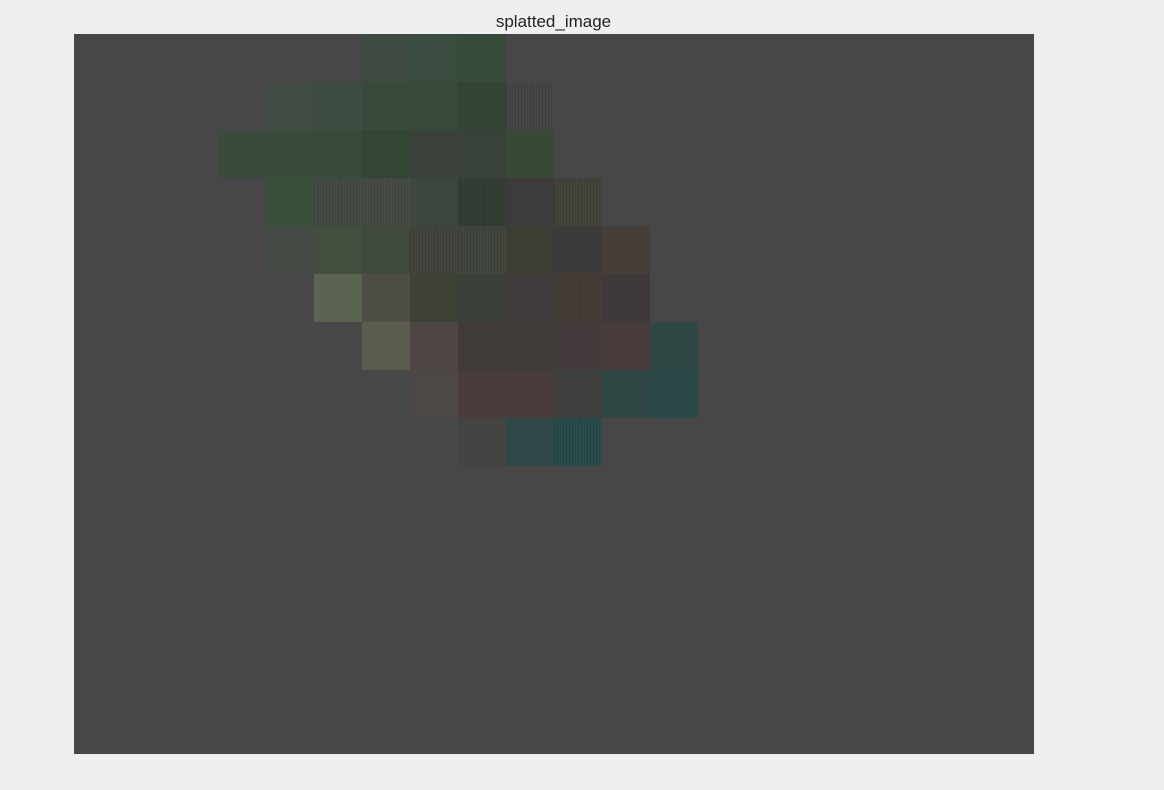 The image size is (1164, 790). I want to click on figure-title: splatted_image, so click(553, 21).